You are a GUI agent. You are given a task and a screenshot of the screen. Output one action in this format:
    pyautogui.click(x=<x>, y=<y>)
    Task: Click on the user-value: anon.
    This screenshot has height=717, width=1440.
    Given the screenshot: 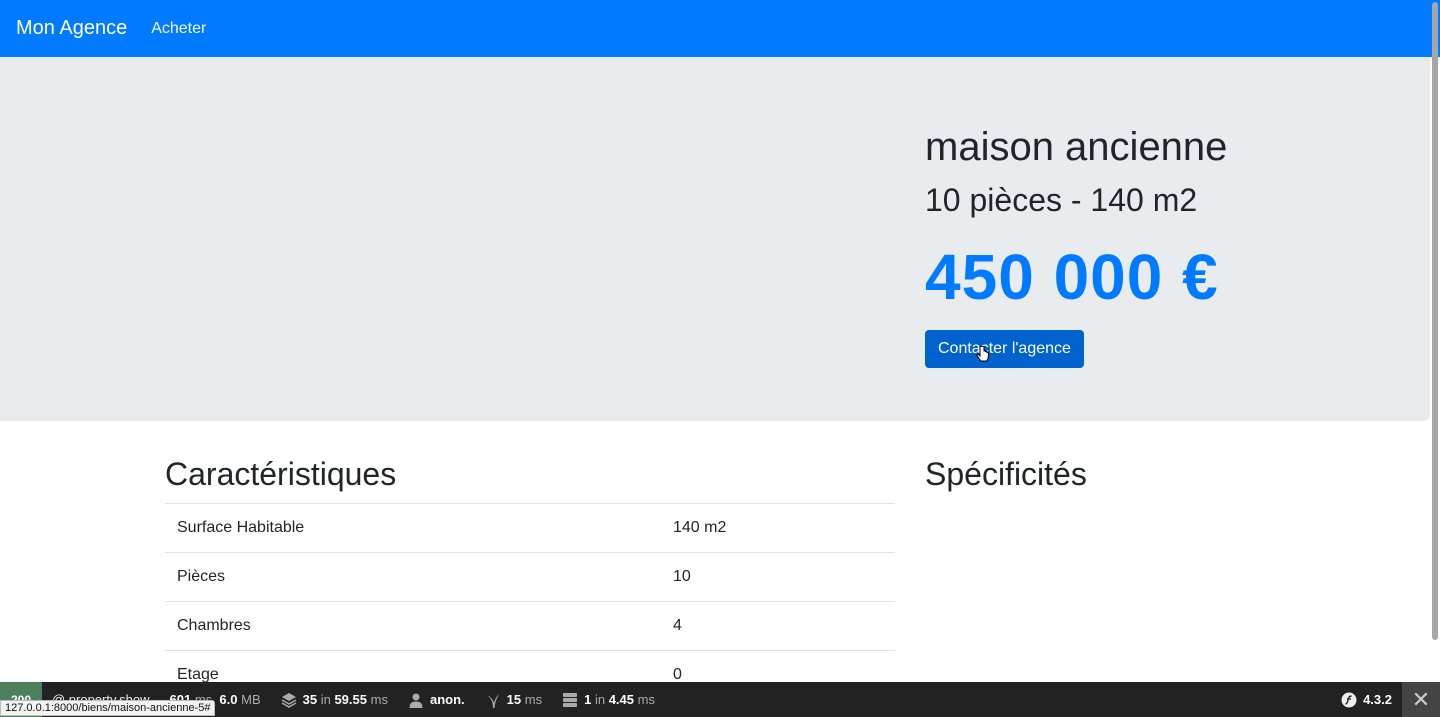 What is the action you would take?
    pyautogui.click(x=447, y=699)
    